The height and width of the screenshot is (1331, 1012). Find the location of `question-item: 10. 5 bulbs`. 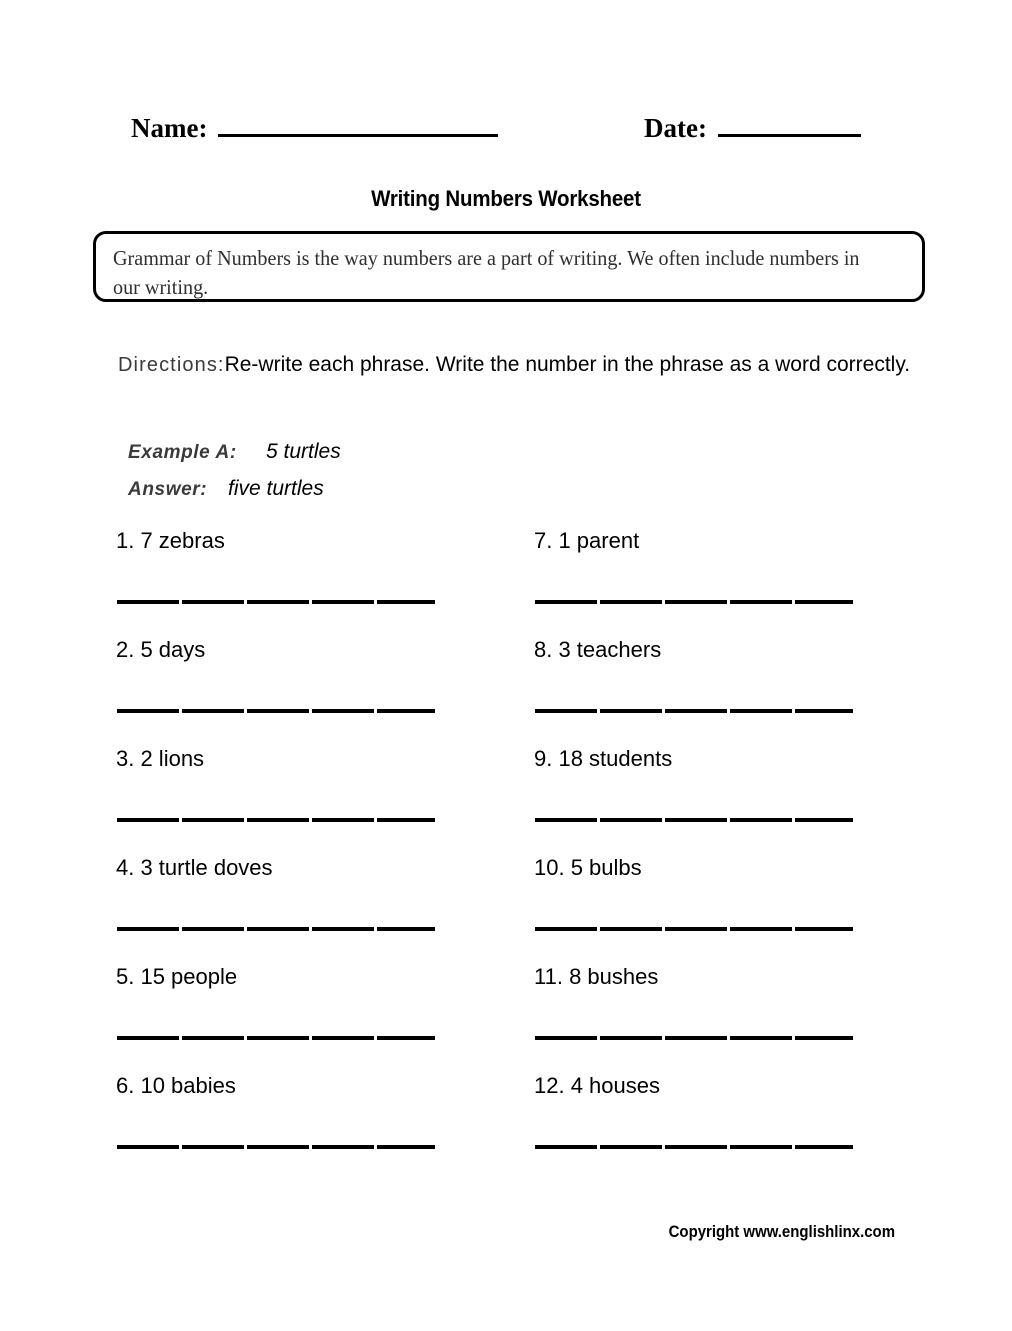

question-item: 10. 5 bulbs is located at coordinates (704, 909).